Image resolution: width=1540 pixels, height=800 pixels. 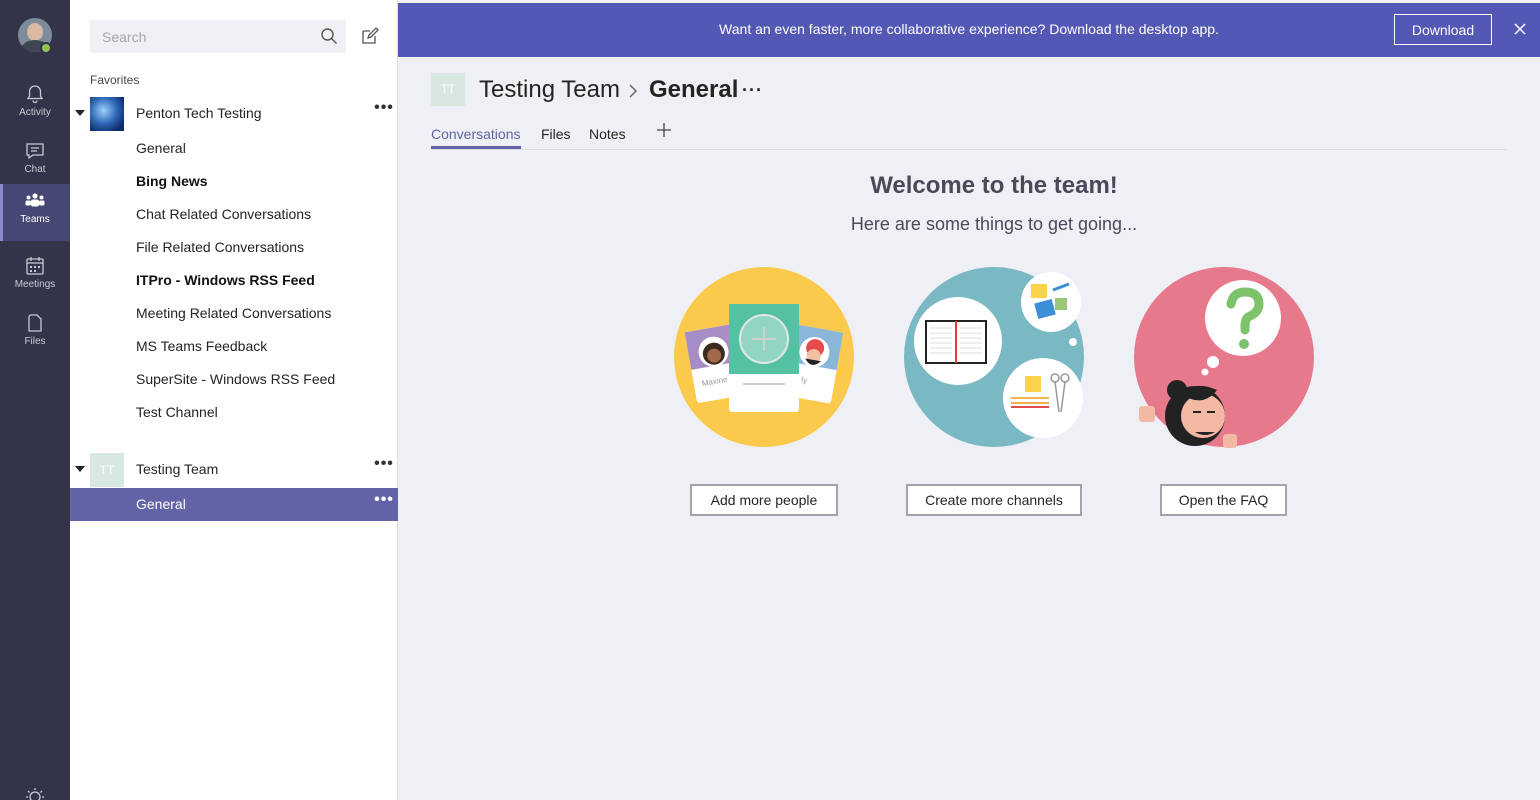 I want to click on breadcrumb-team: Testing Team, so click(x=549, y=90).